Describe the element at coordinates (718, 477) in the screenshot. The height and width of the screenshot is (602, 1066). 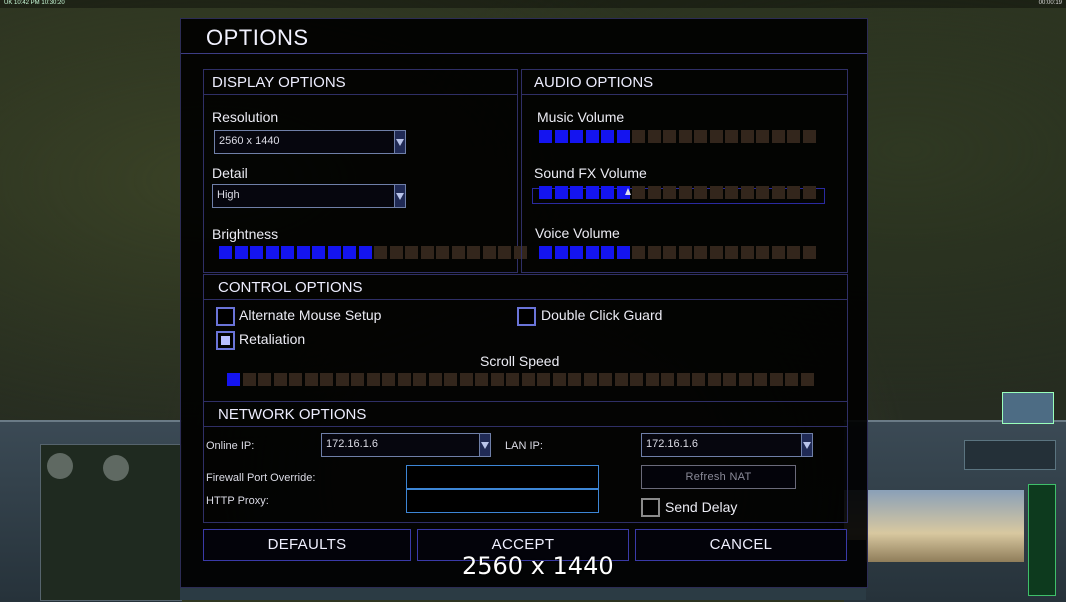
I see `refresh-nat-button: Refresh NAT` at that location.